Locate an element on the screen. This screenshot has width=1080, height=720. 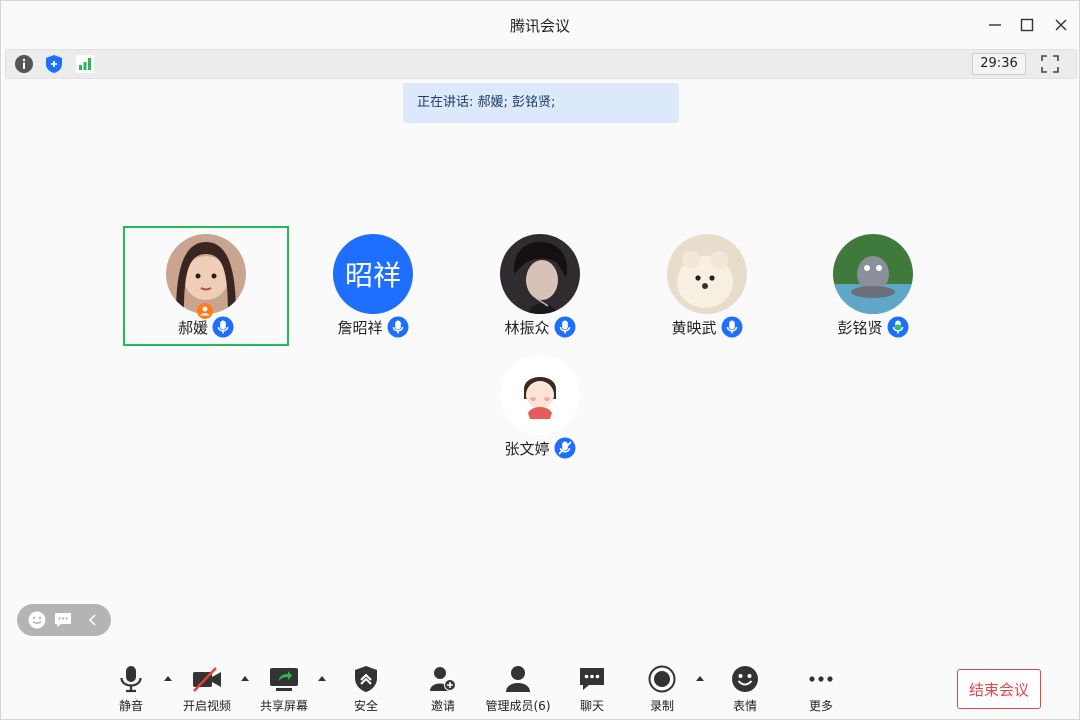
participant-name-row: 彭铭贤 is located at coordinates (873, 327).